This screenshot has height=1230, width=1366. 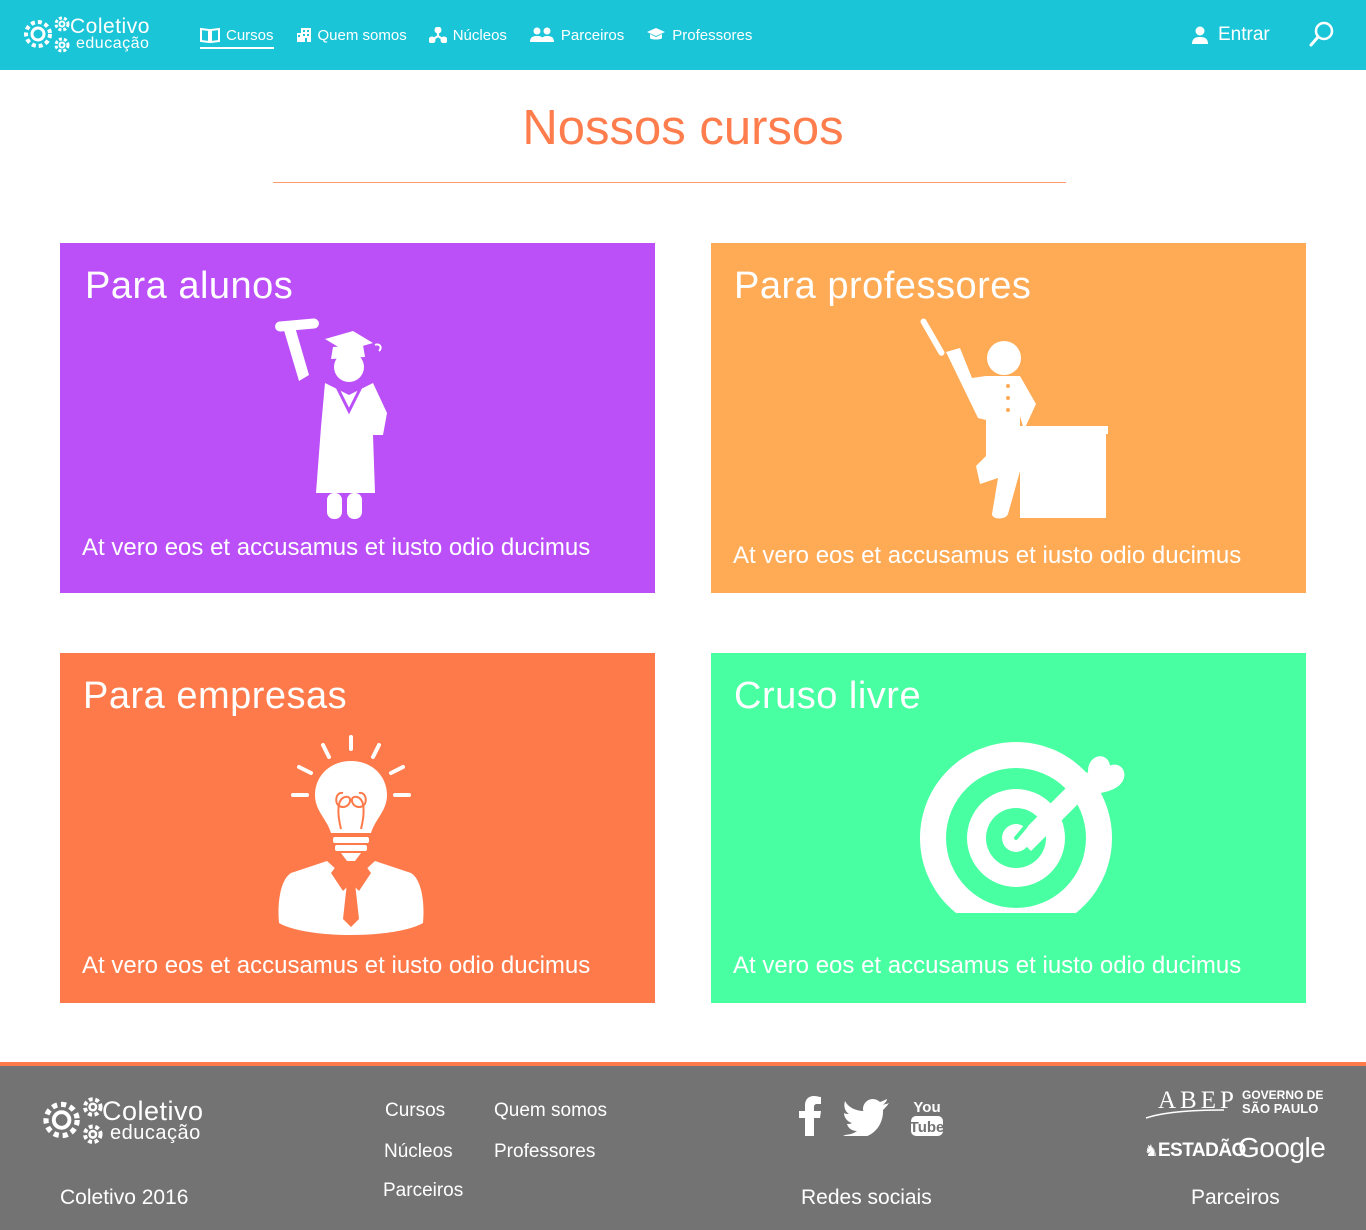 I want to click on nav-nucleos: Núcleos, so click(x=467, y=35).